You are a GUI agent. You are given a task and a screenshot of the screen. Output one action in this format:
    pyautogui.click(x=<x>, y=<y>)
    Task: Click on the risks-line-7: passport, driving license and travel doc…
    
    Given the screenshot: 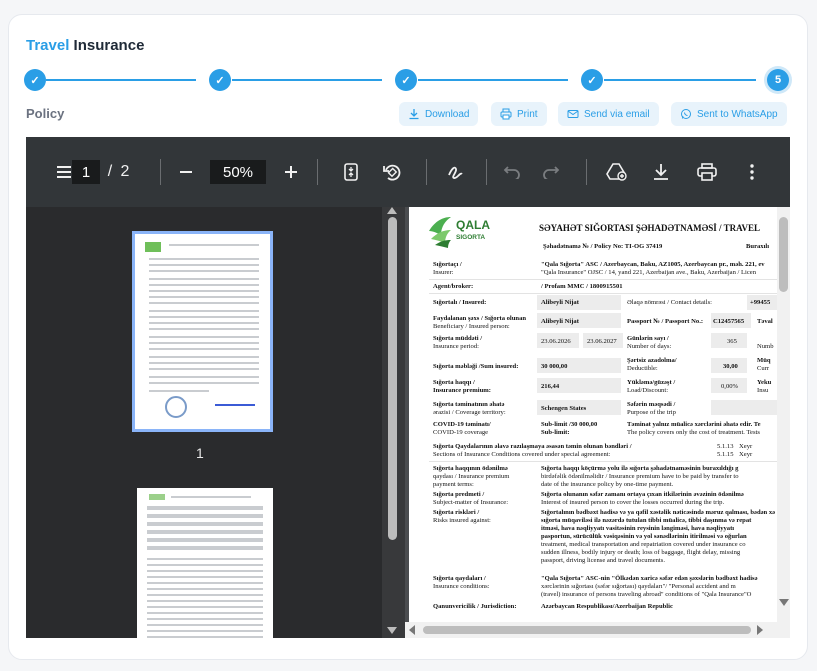 What is the action you would take?
    pyautogui.click(x=603, y=560)
    